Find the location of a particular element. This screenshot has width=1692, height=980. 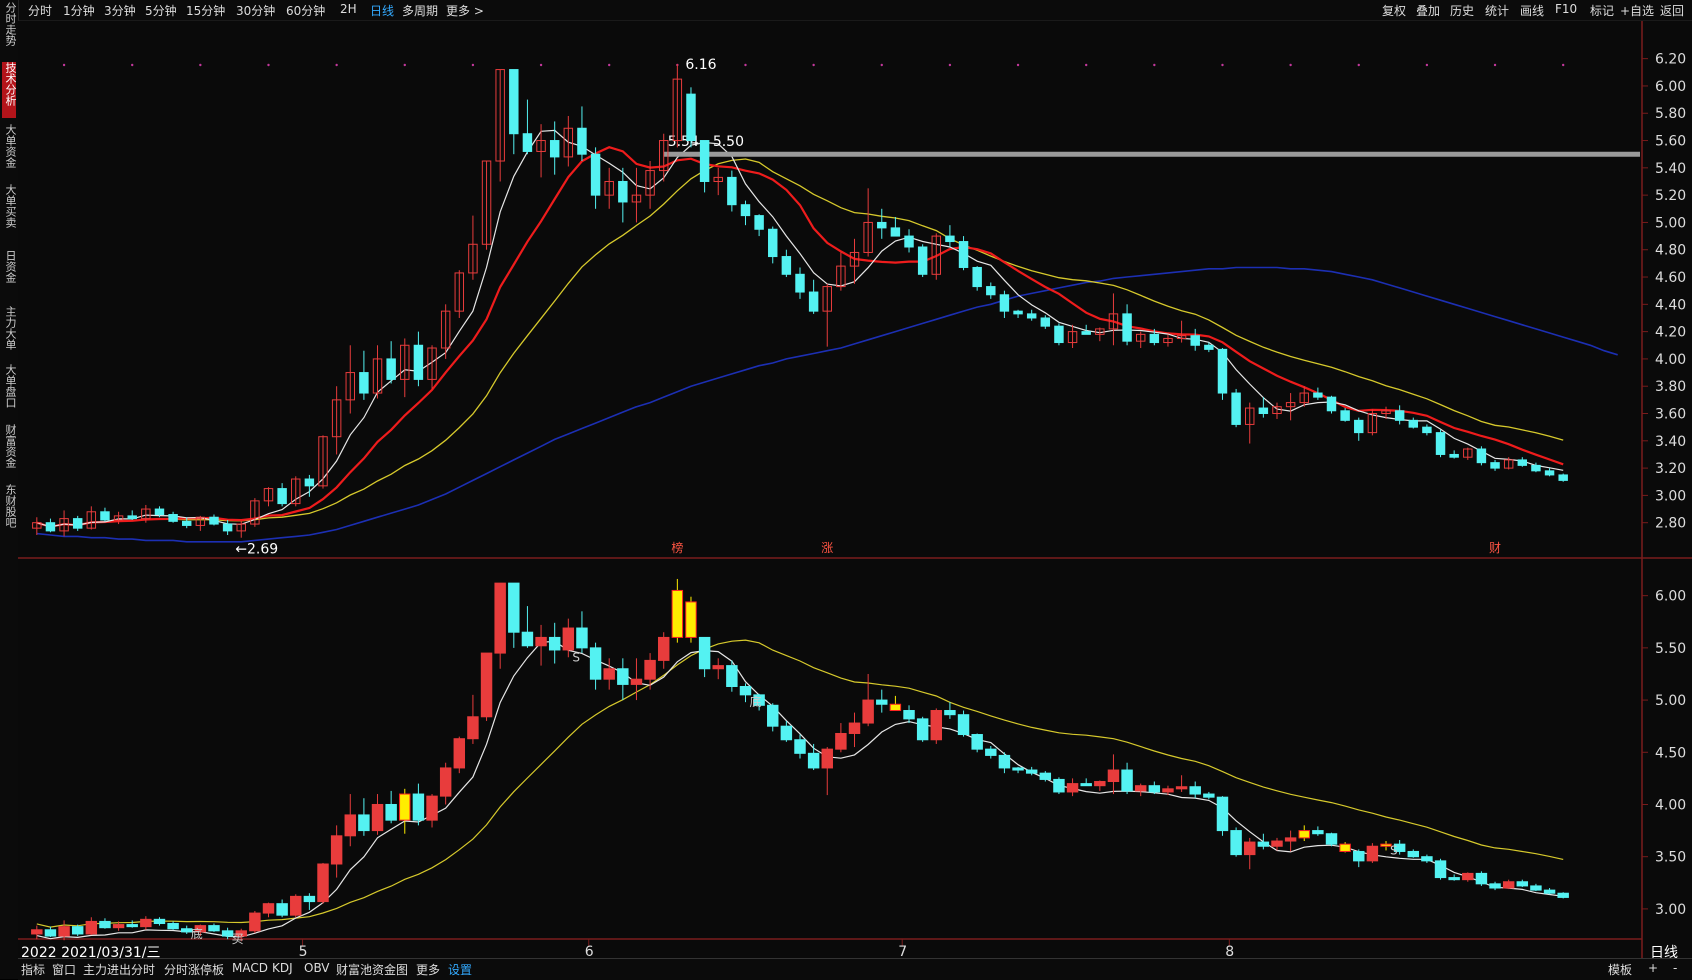

timeframe-7: 2H is located at coordinates (348, 9).